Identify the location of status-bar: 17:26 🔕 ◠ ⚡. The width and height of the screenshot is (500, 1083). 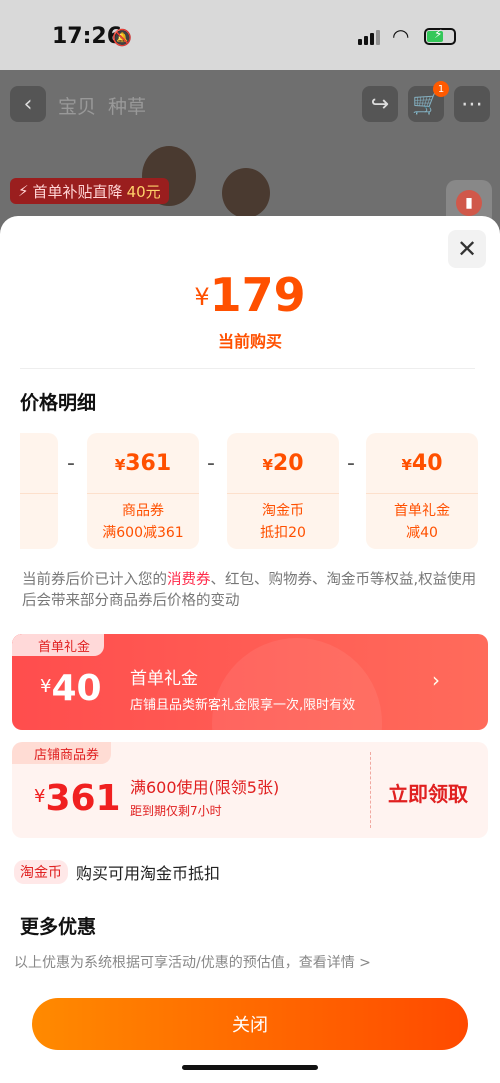
(250, 35).